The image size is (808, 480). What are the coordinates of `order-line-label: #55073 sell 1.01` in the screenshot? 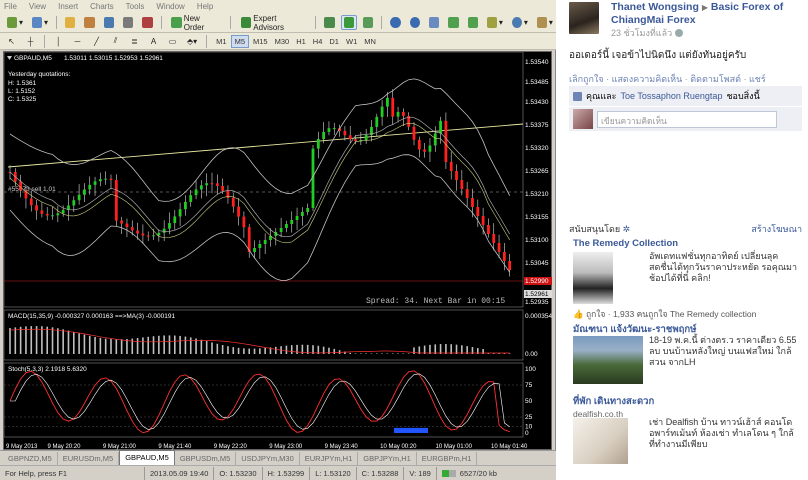 It's located at (32, 189).